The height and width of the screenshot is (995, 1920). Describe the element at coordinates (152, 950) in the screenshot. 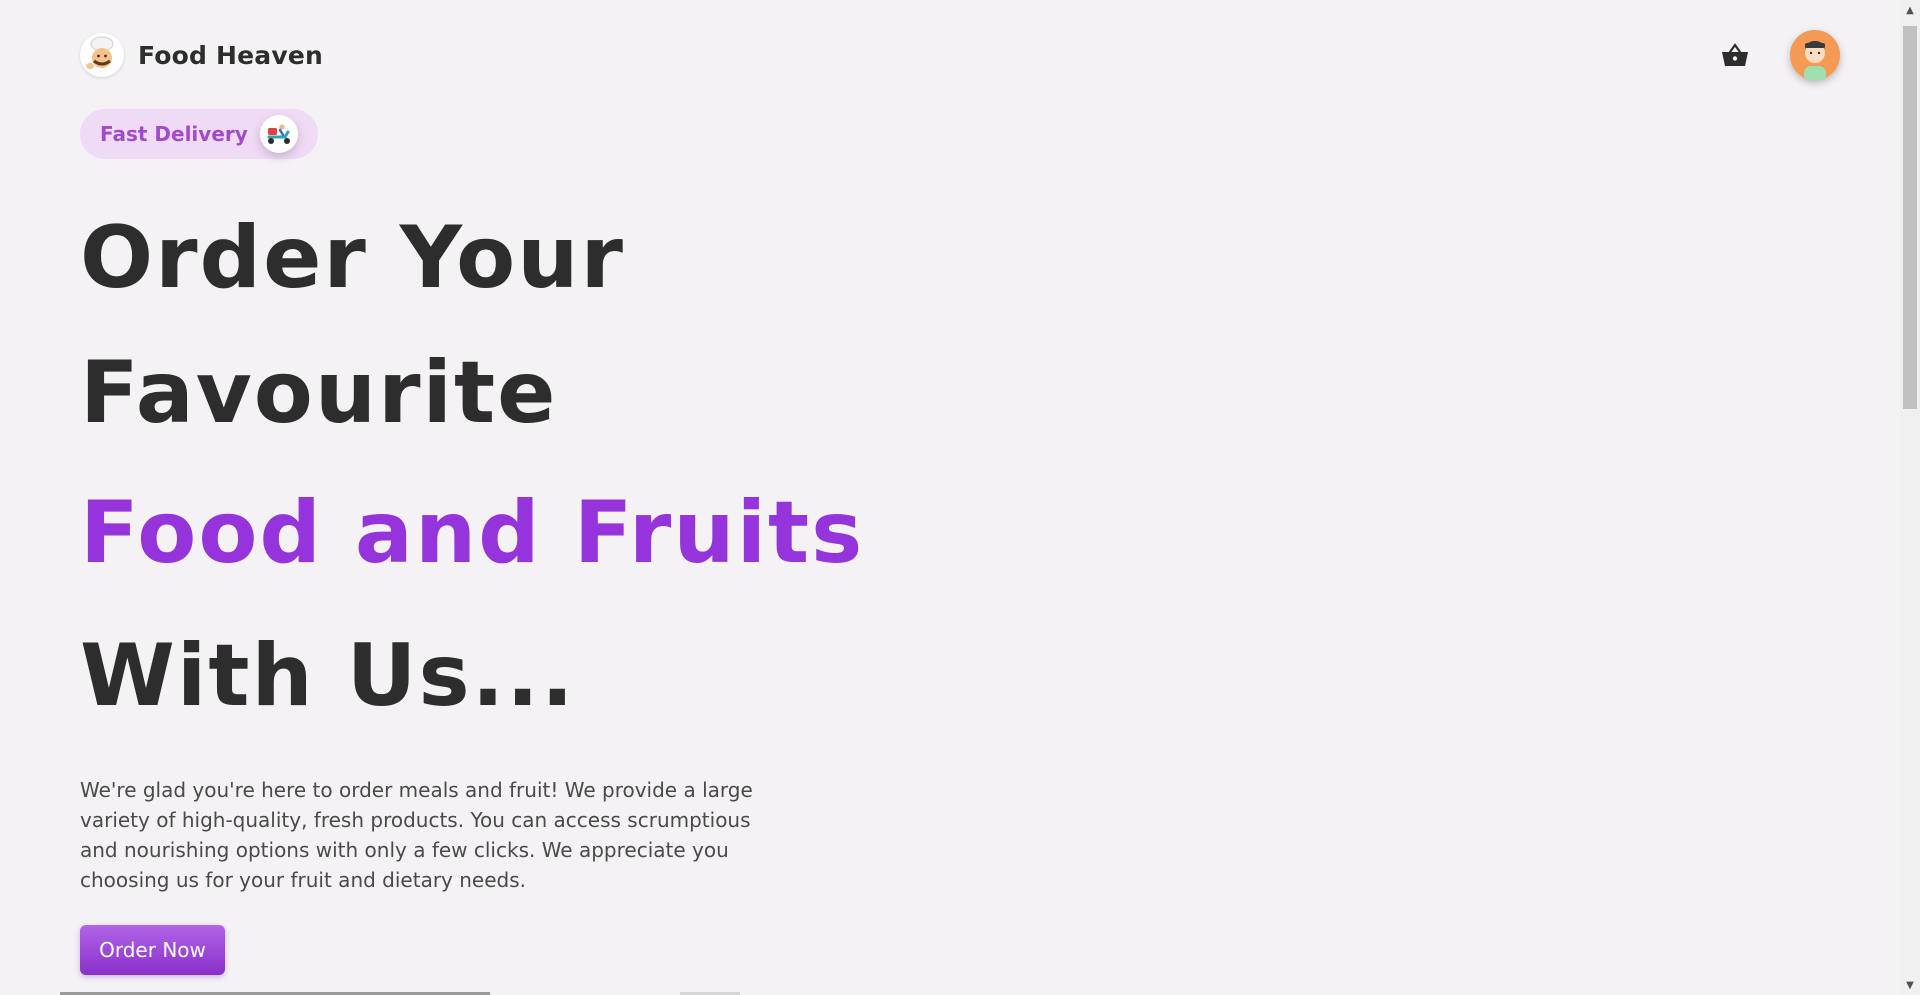

I see `order-now-button: Order Now` at that location.